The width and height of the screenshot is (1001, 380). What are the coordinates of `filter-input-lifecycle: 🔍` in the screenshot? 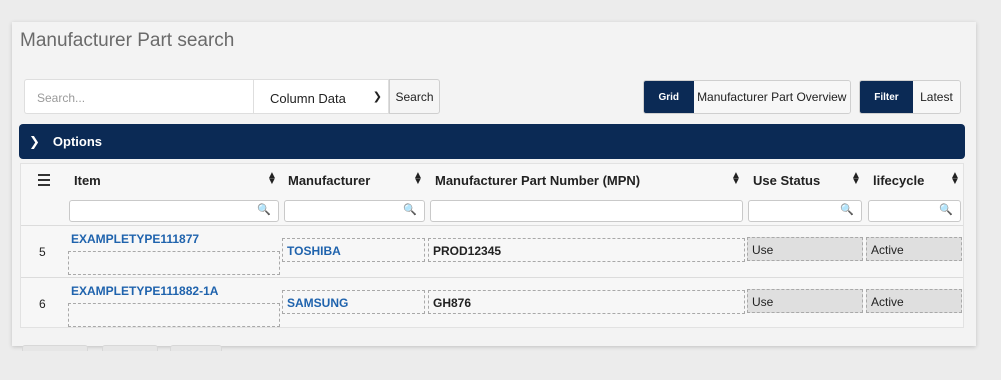 It's located at (914, 211).